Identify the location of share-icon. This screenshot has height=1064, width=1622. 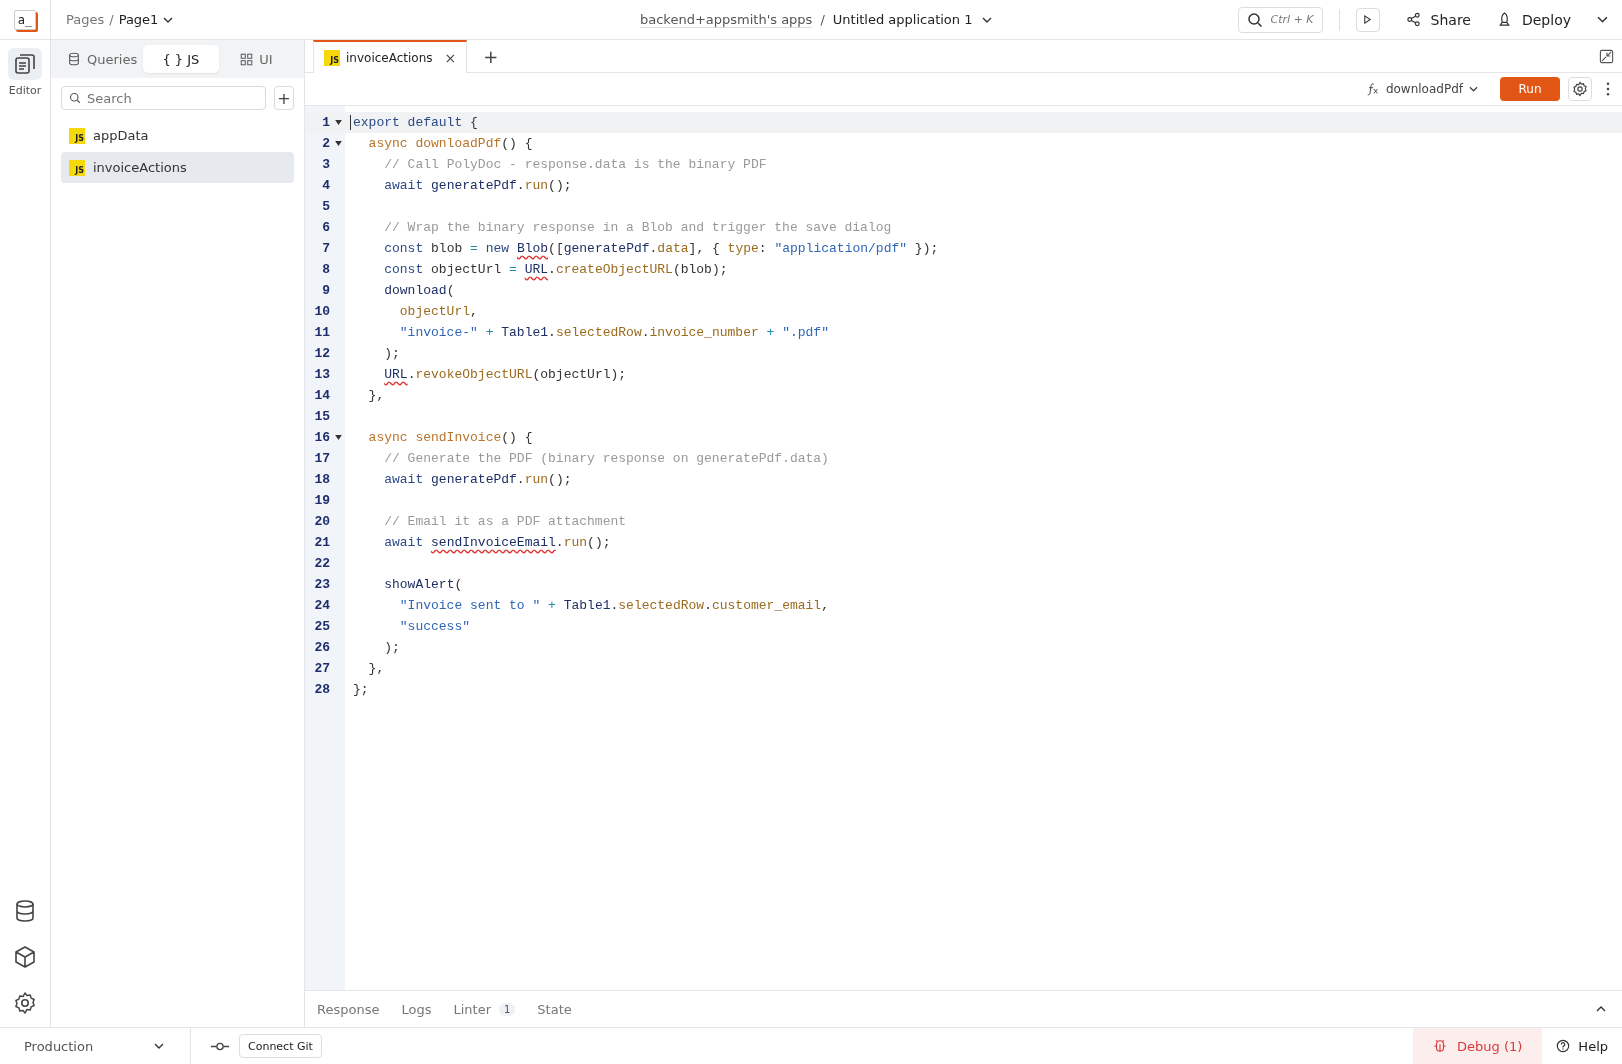
(1413, 19).